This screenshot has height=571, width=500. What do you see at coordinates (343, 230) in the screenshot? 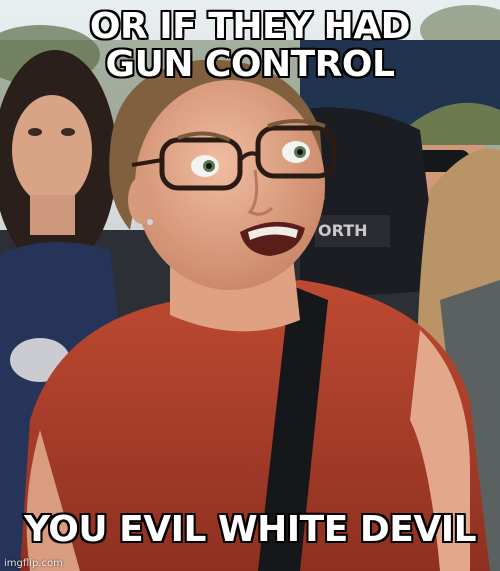
I see `shirt-logo-text: ORTH` at bounding box center [343, 230].